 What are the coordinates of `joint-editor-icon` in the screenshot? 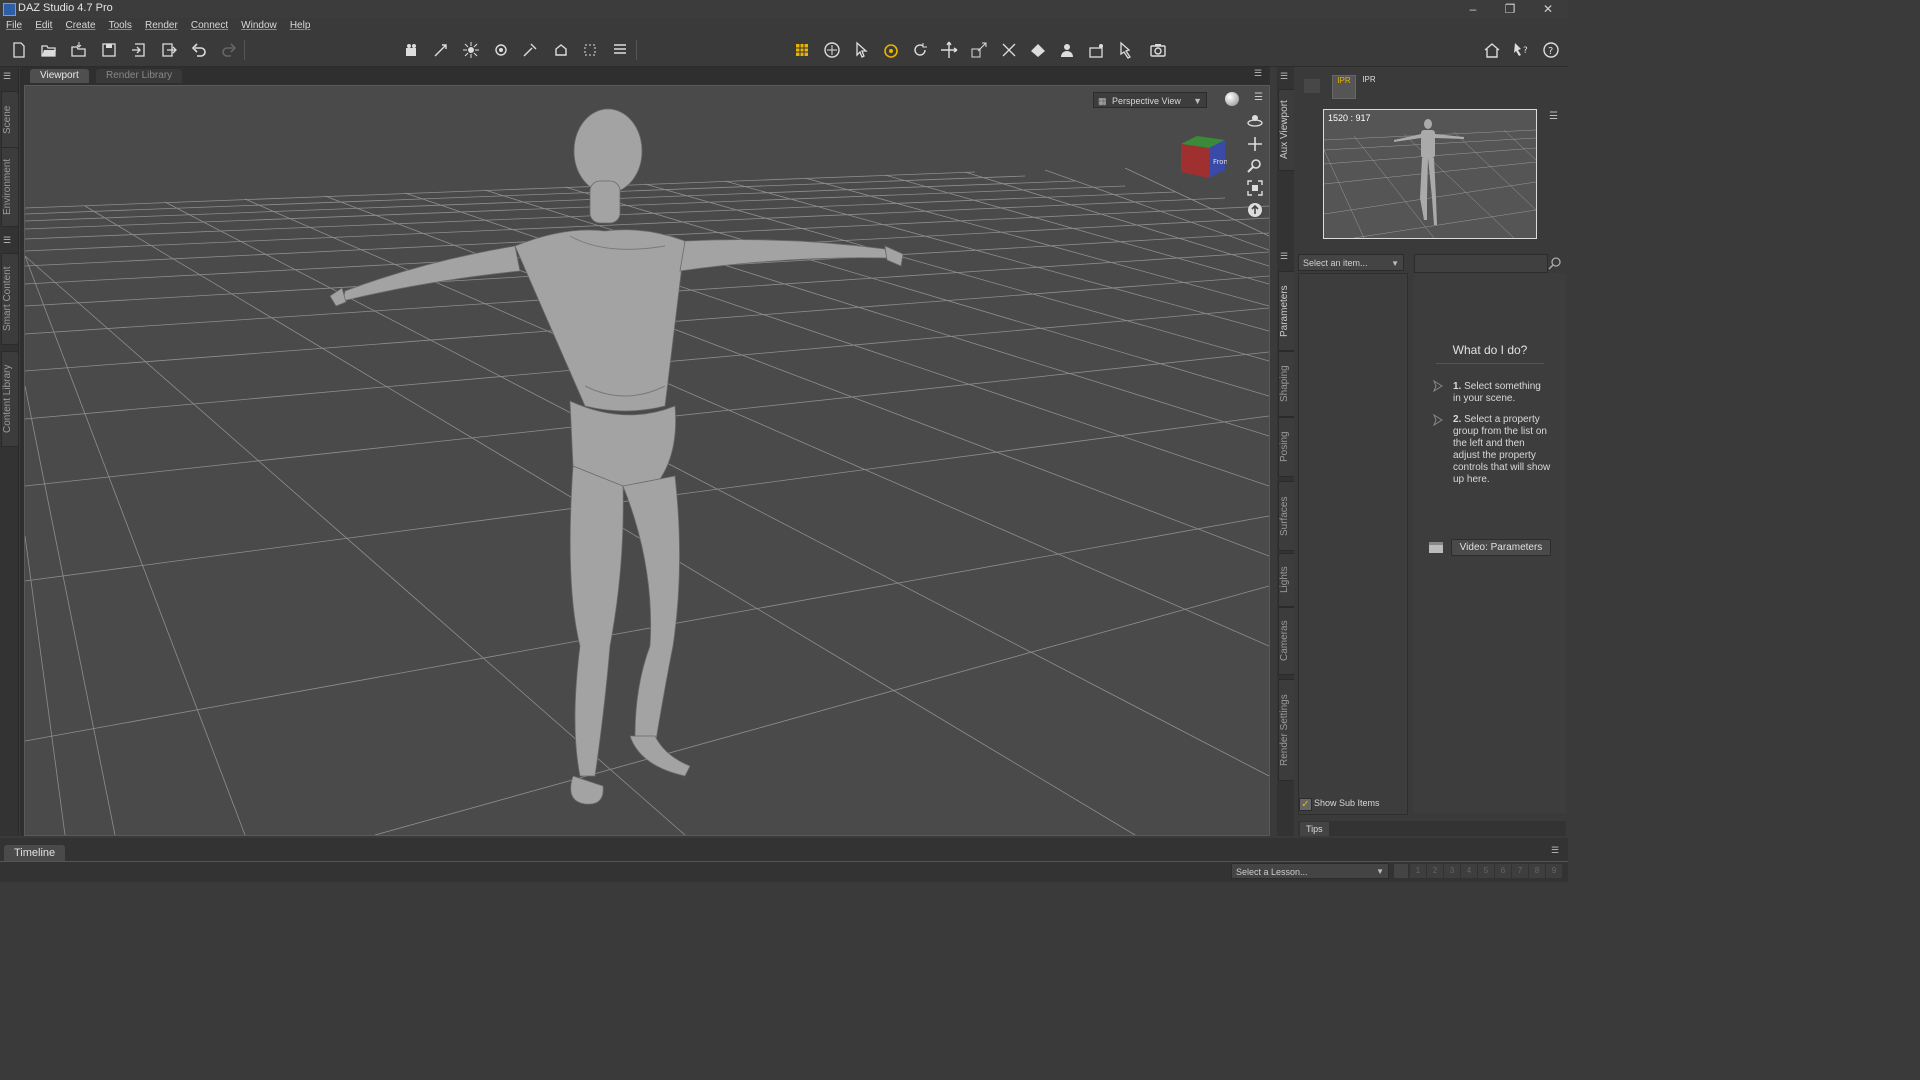 It's located at (802, 50).